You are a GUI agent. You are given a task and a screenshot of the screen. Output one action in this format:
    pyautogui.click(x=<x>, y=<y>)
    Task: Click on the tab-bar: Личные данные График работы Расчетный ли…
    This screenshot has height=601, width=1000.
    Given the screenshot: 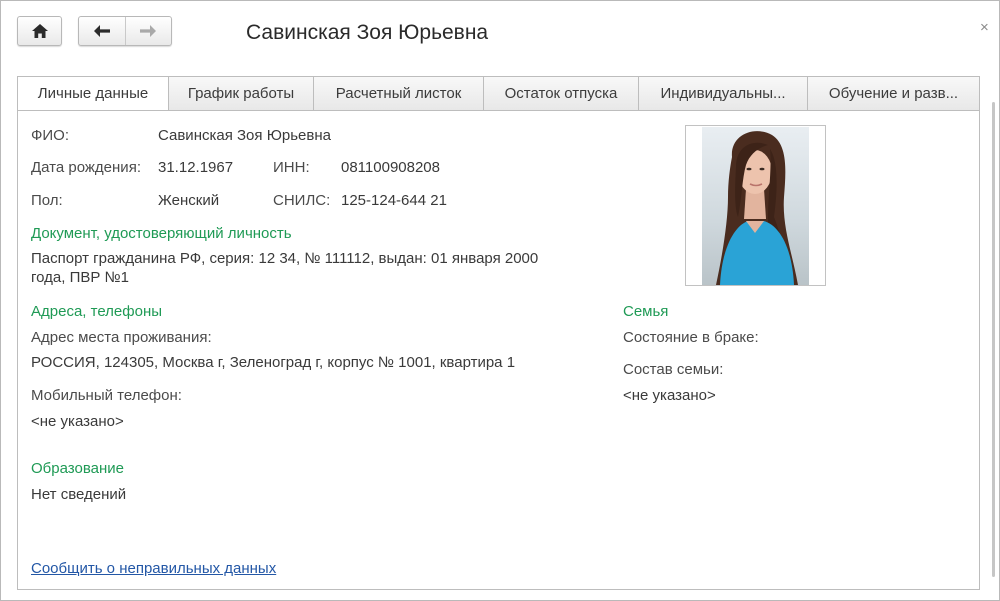 What is the action you would take?
    pyautogui.click(x=498, y=93)
    